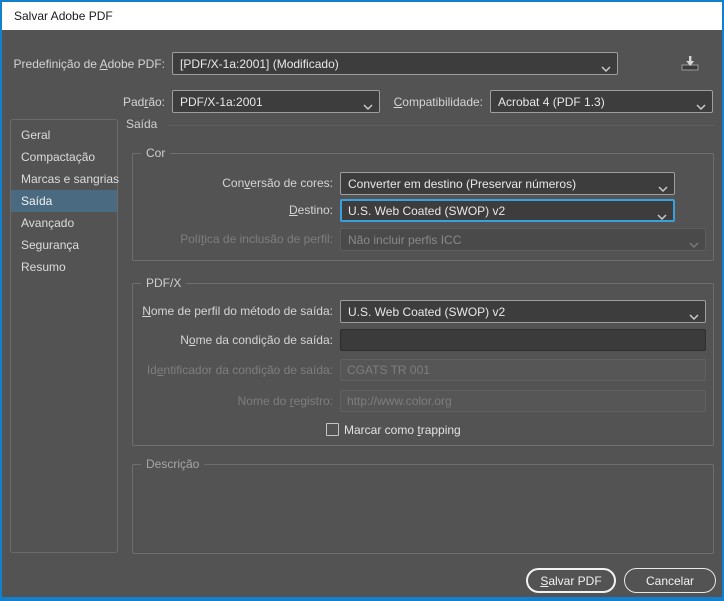 Image resolution: width=724 pixels, height=601 pixels. I want to click on output-condition-id-label: Identificador da condição de saída:, so click(239, 370).